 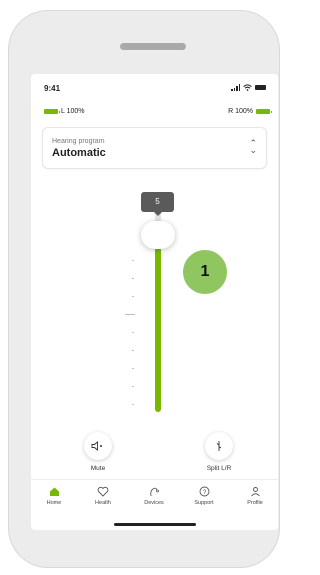 What do you see at coordinates (52, 111) in the screenshot?
I see `left-battery-icon` at bounding box center [52, 111].